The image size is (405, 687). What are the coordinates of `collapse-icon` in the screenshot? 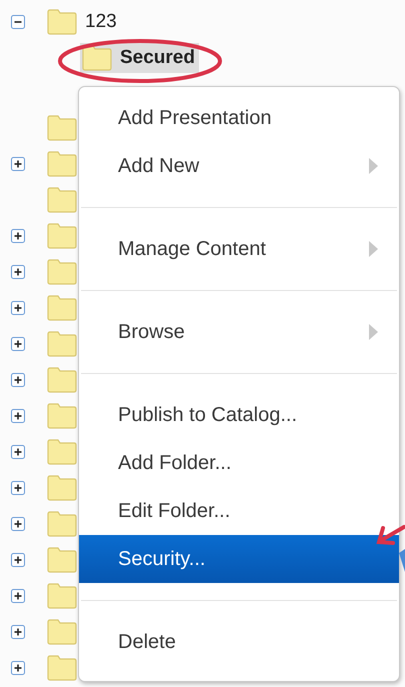 It's located at (18, 22).